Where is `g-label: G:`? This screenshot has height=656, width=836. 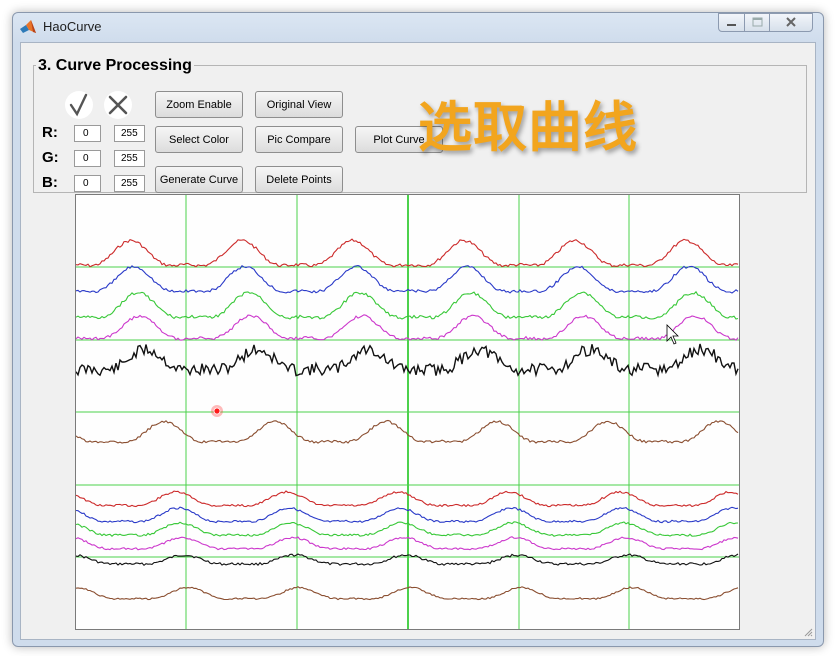
g-label: G: is located at coordinates (50, 157).